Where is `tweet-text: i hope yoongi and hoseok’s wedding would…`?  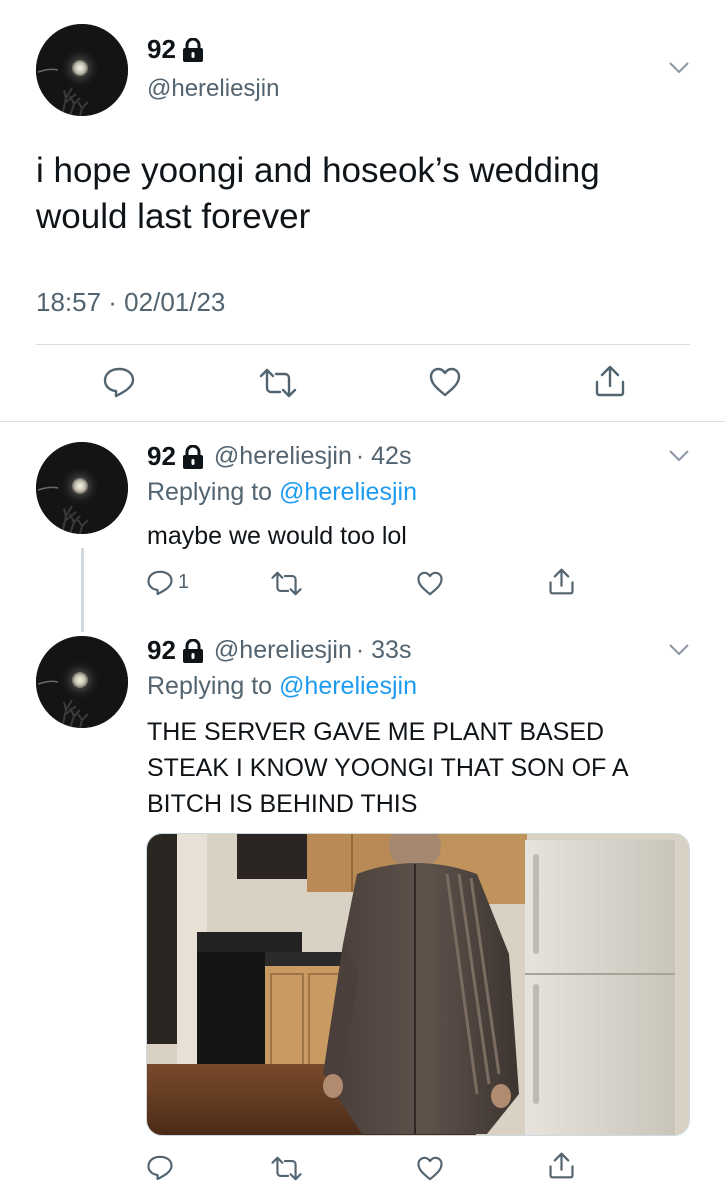
tweet-text: i hope yoongi and hoseok’s wedding would… is located at coordinates (318, 193).